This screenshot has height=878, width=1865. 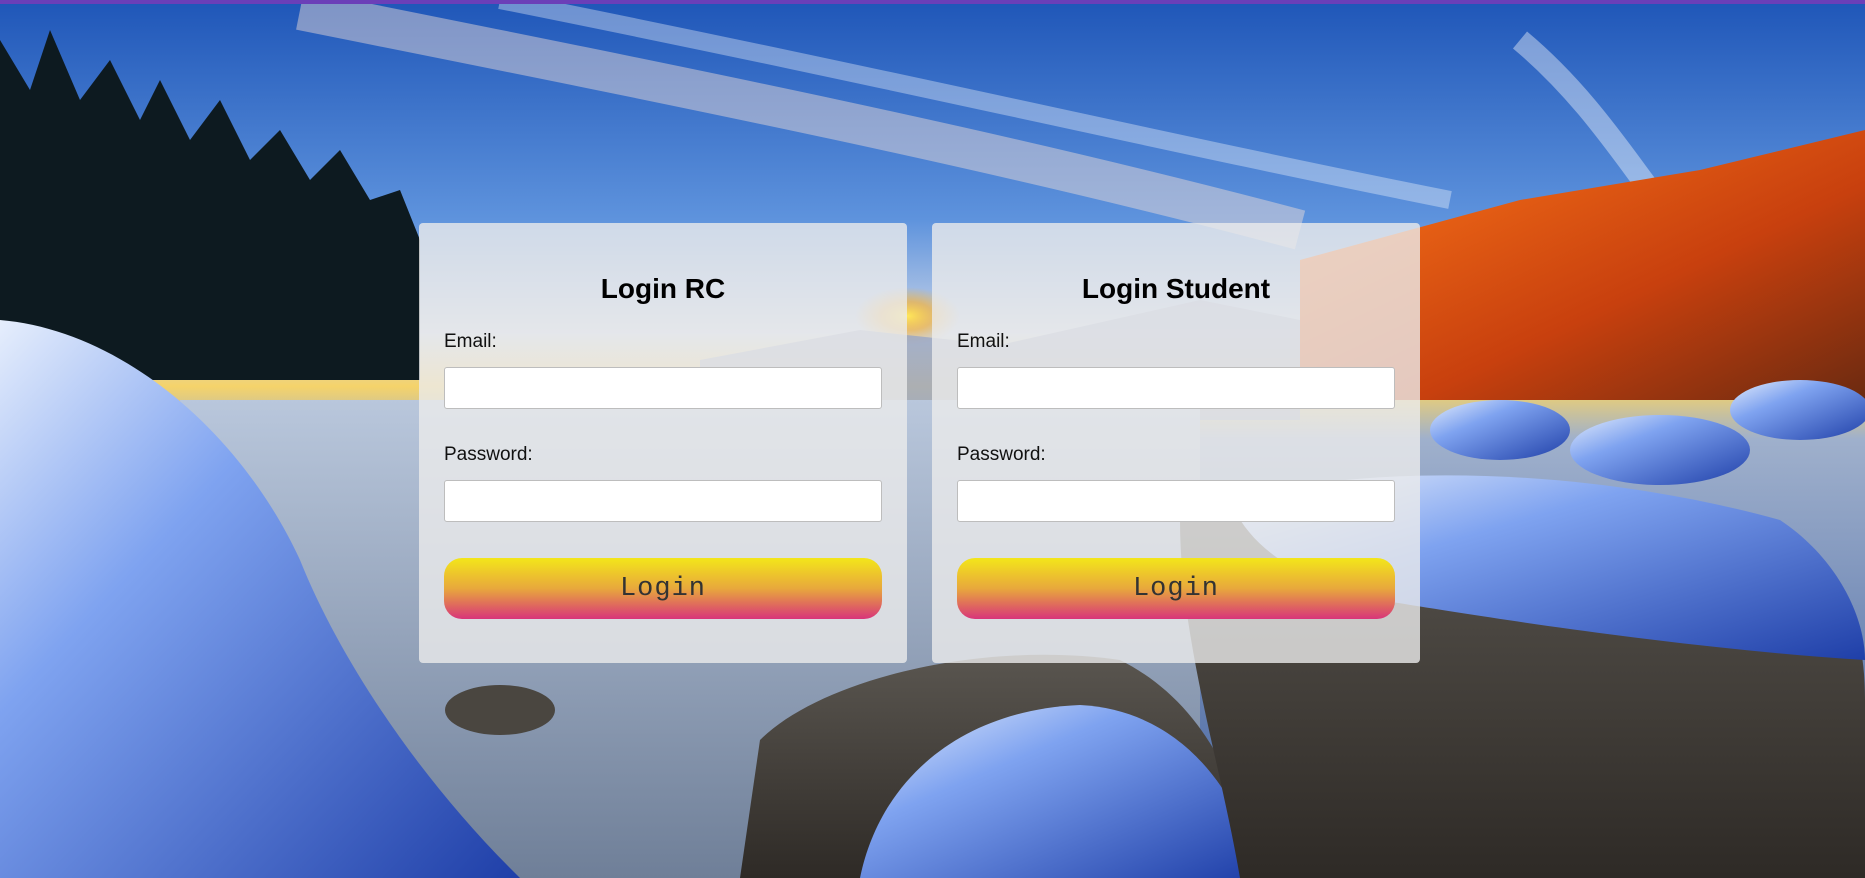 What do you see at coordinates (1001, 454) in the screenshot?
I see `login-student-password-label: Password:` at bounding box center [1001, 454].